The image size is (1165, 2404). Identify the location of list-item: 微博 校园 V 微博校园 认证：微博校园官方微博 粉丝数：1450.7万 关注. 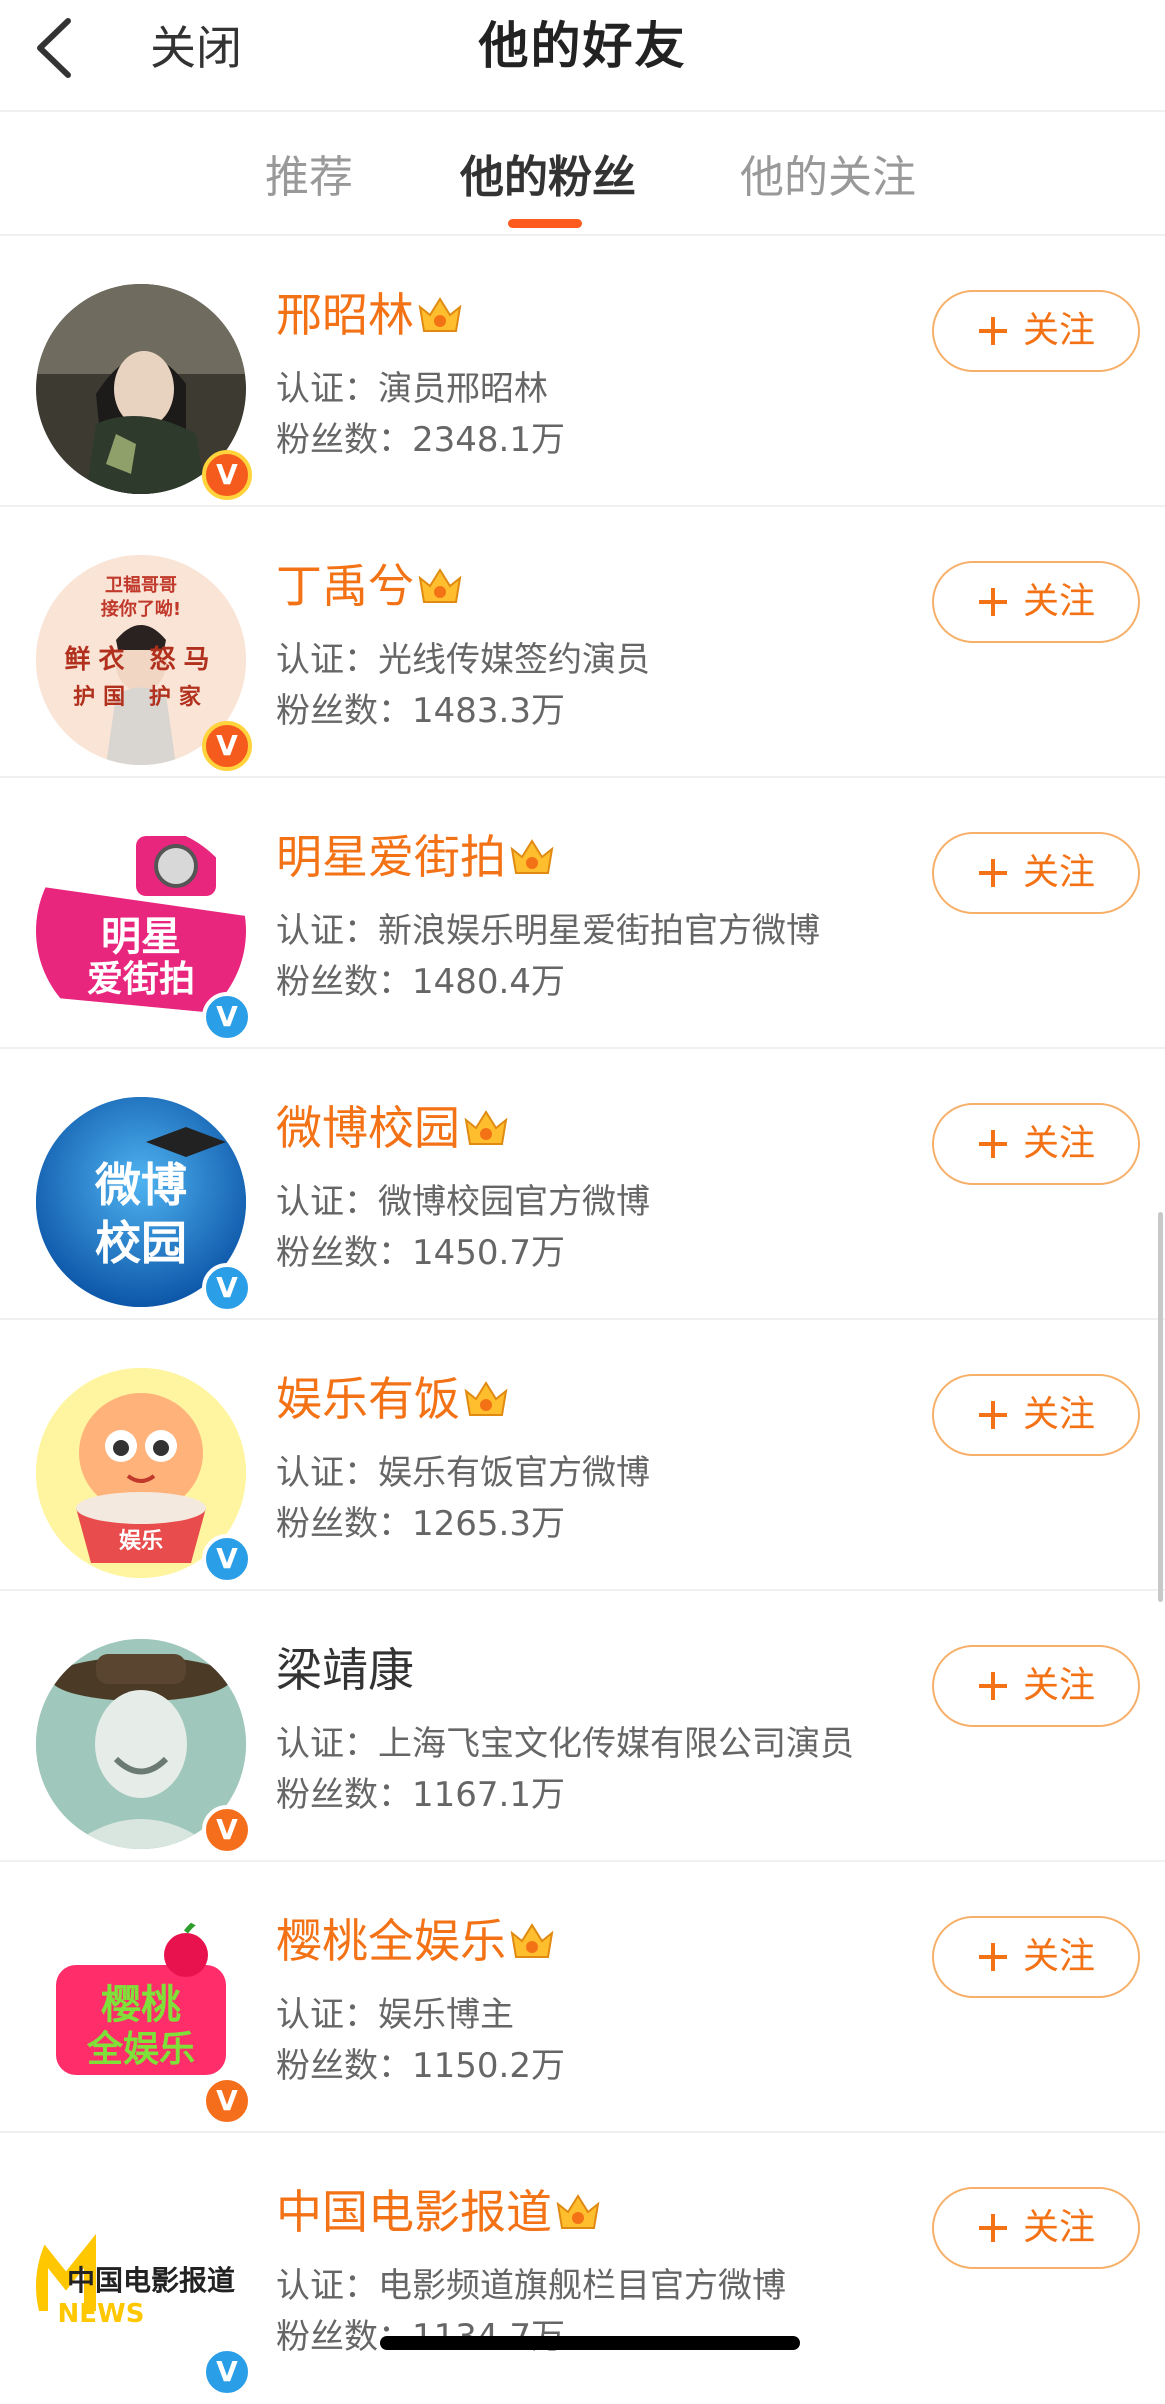
(582, 1184).